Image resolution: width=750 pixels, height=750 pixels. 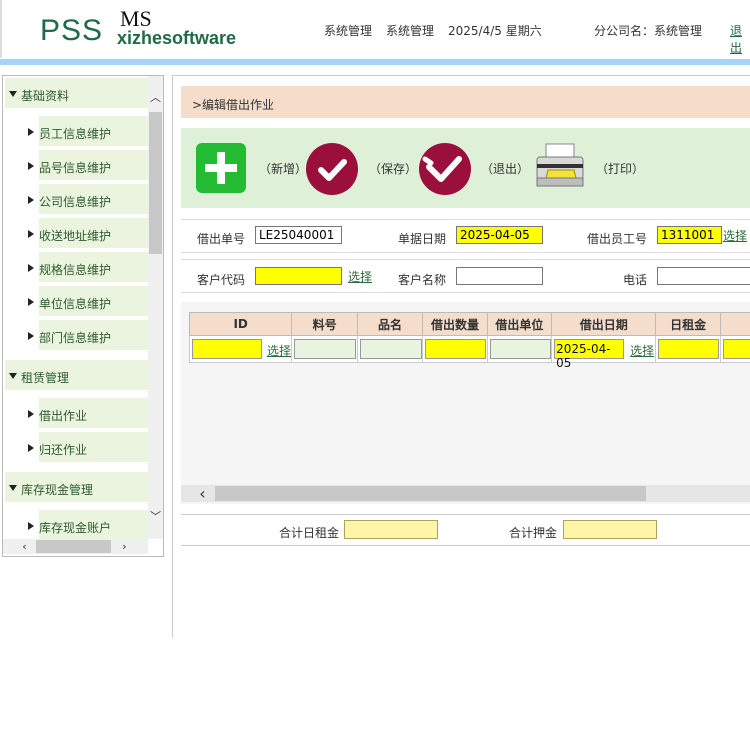 I want to click on logo-xizhesoftware: xizhesoftware, so click(x=177, y=38).